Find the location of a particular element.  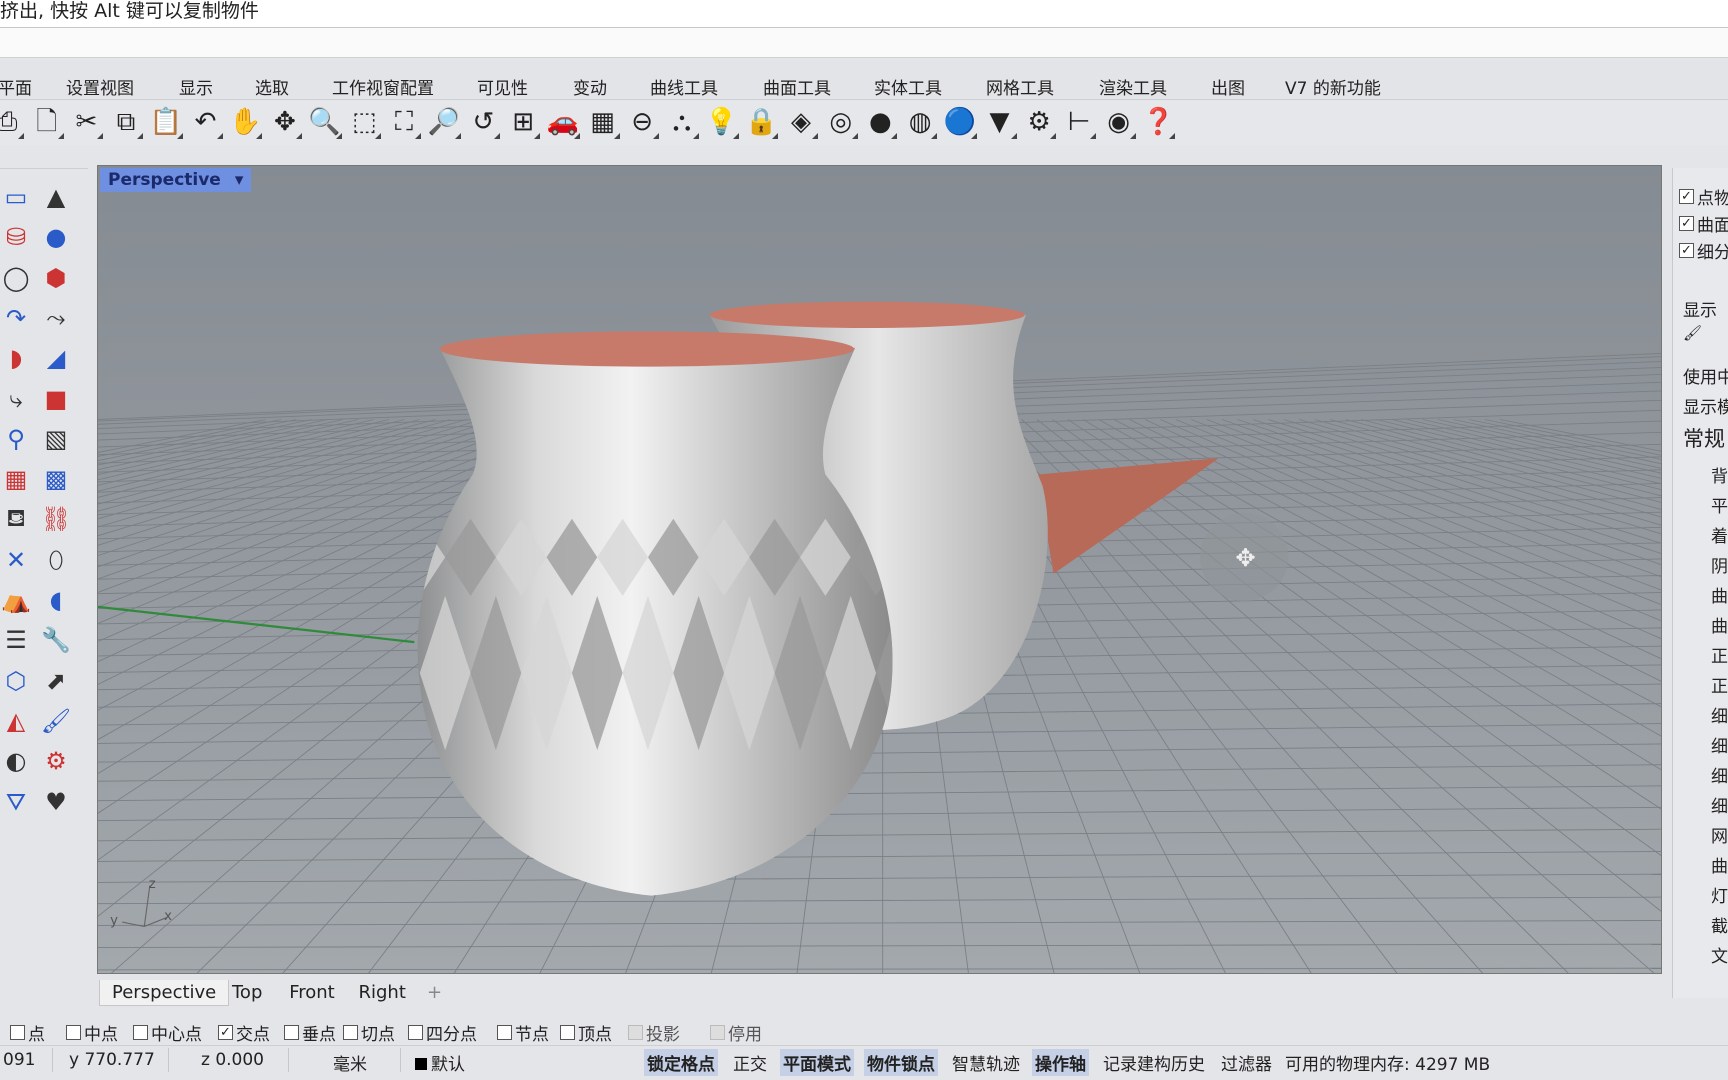

cylinder-icon: ⛁ is located at coordinates (16, 237).